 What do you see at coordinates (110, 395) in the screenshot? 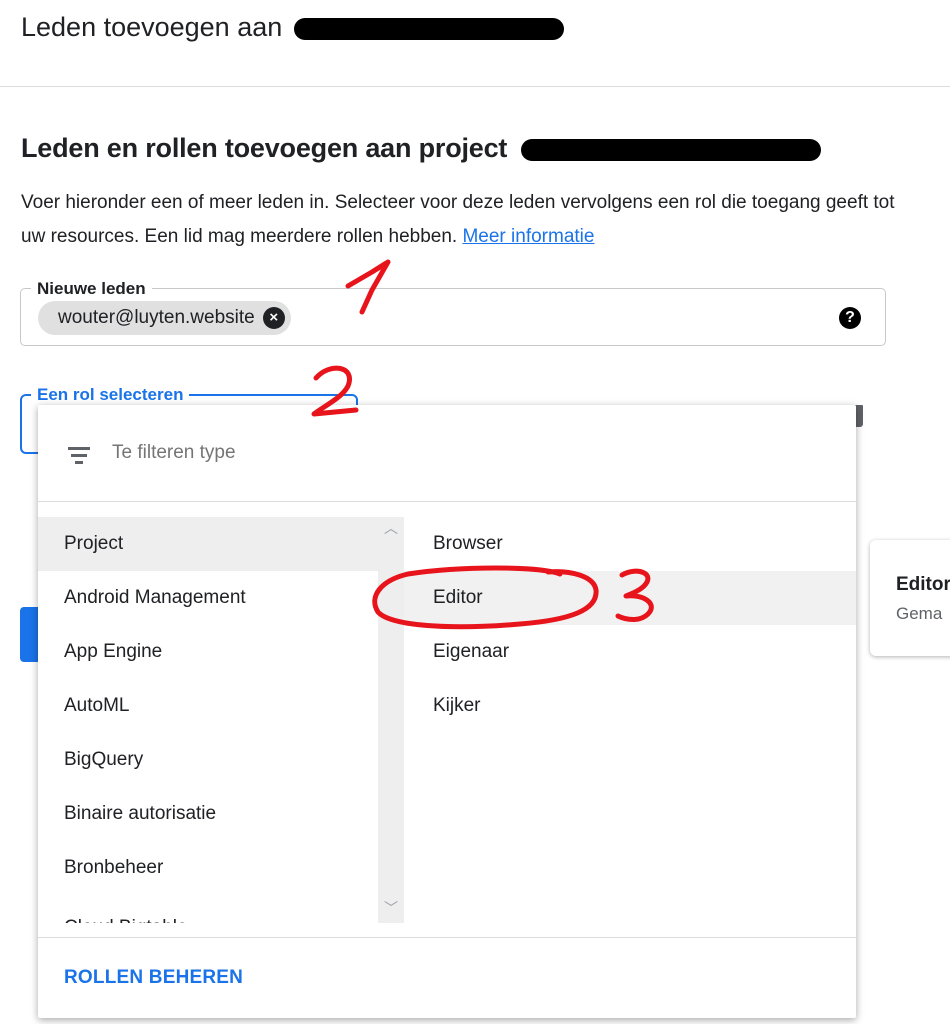
I see `role-select-label: Een rol selecteren` at bounding box center [110, 395].